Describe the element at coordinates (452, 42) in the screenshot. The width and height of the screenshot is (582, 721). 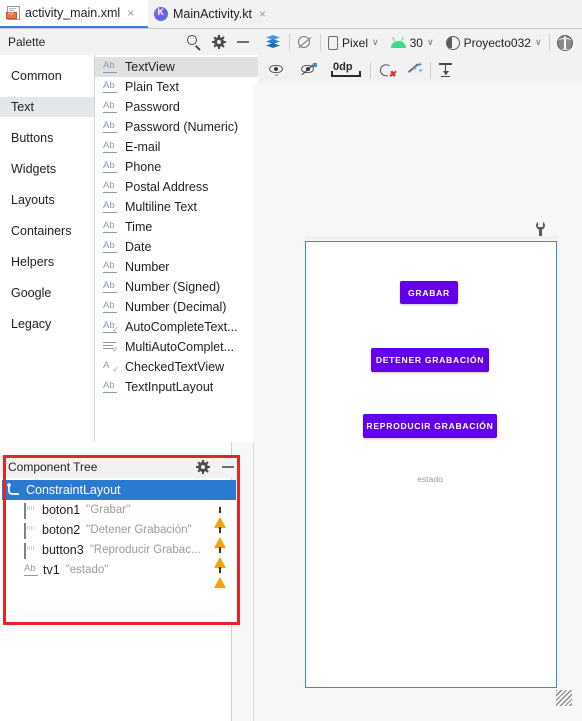
I see `theme-icon` at that location.